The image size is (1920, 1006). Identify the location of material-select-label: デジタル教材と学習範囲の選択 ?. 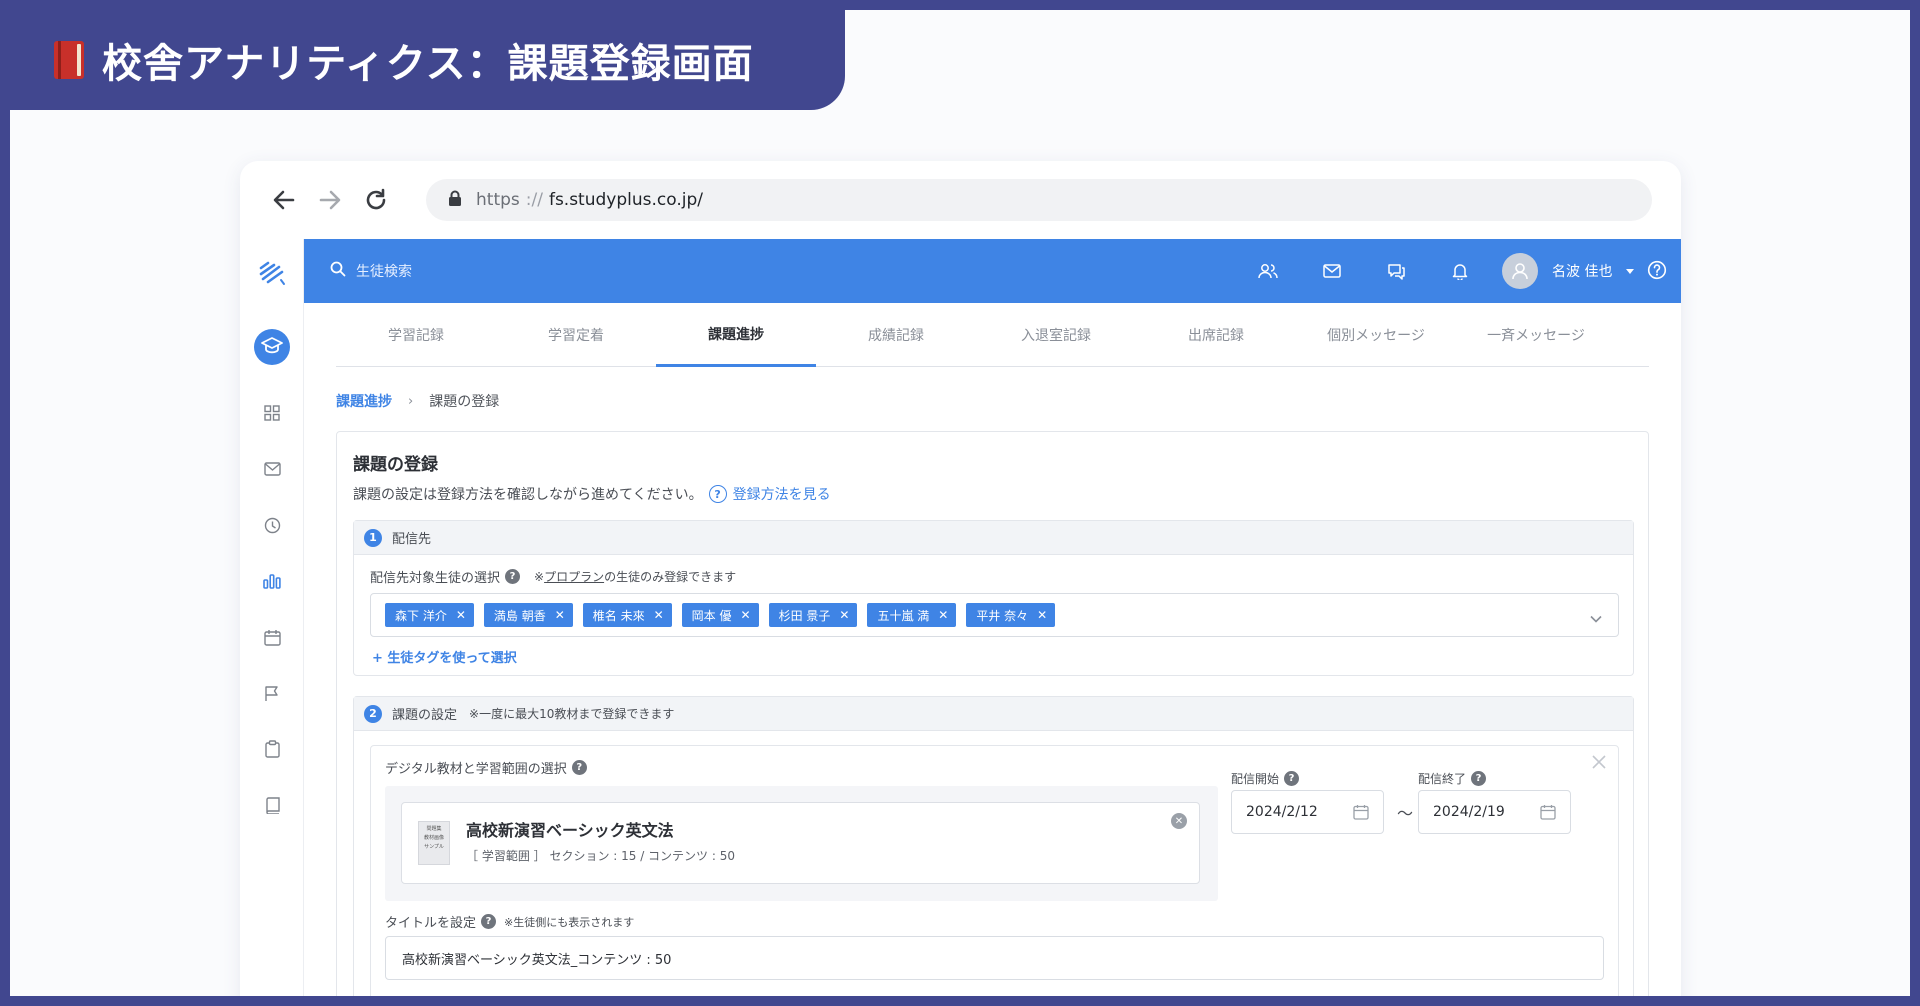
(486, 767).